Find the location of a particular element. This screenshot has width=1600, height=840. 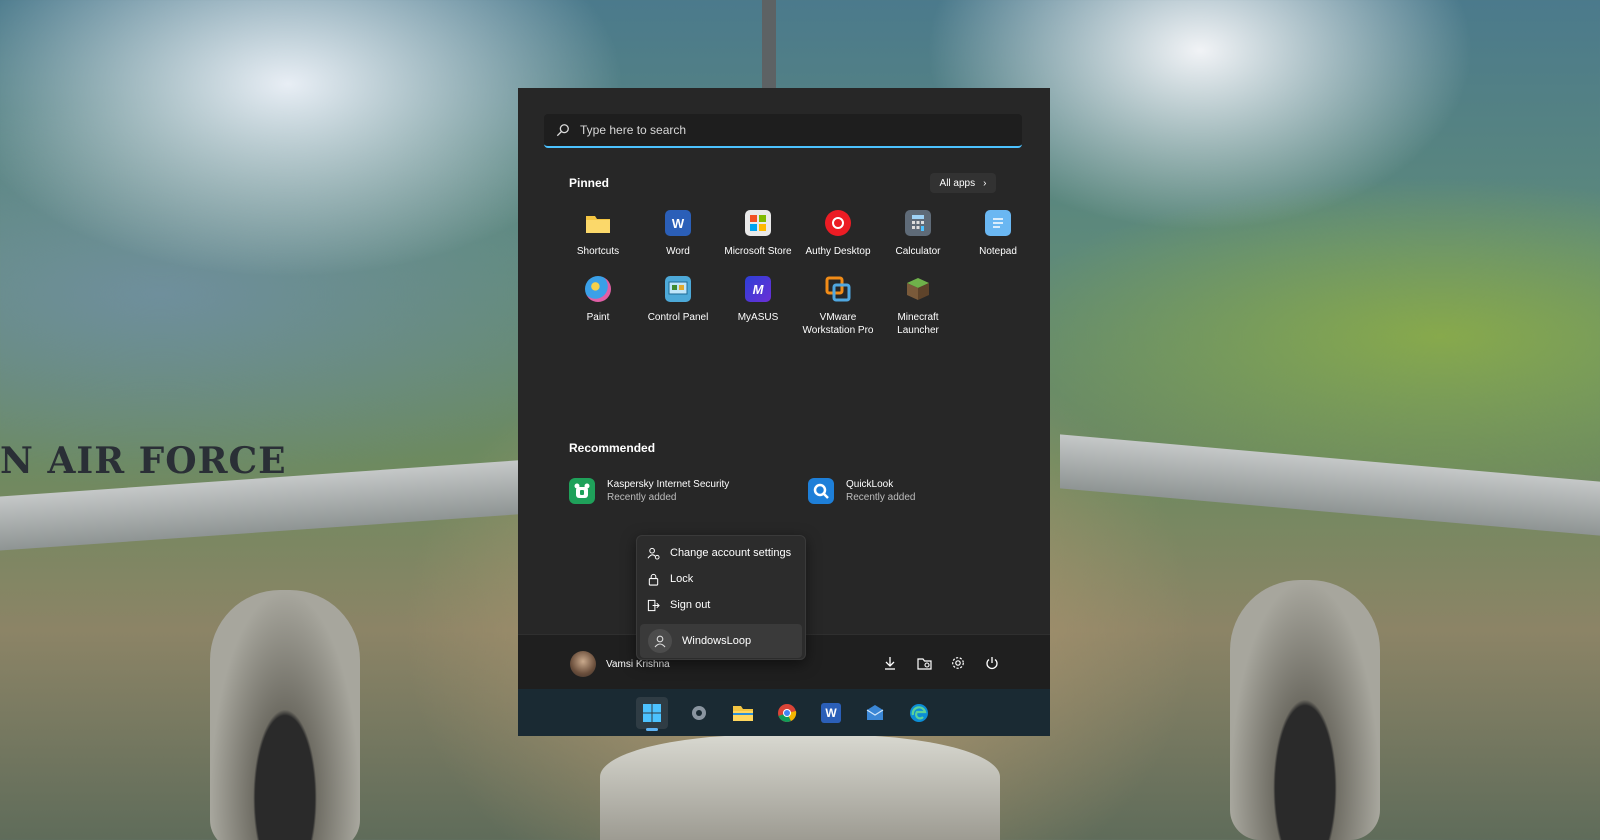

sign-out-icon is located at coordinates (653, 605).